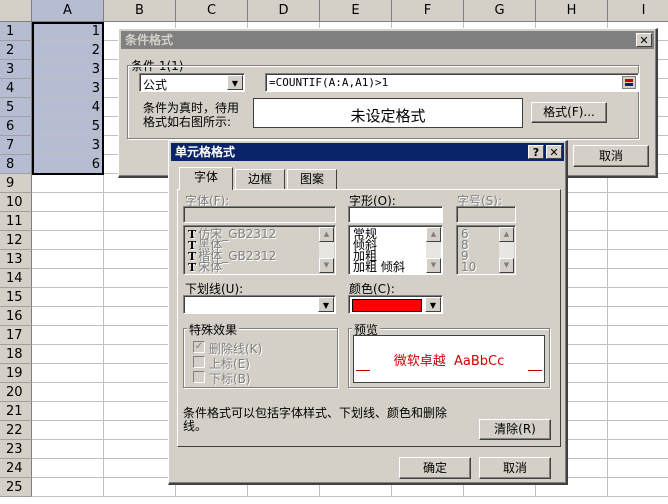  I want to click on cell: 6, so click(68, 164).